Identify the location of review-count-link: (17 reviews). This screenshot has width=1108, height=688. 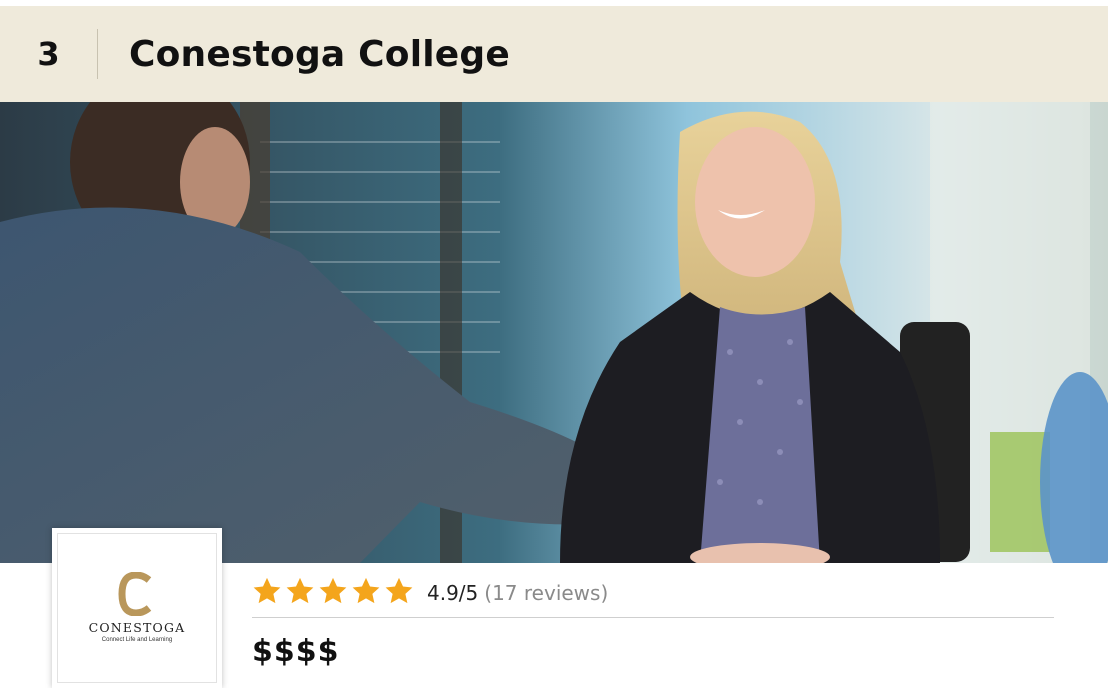
(546, 593).